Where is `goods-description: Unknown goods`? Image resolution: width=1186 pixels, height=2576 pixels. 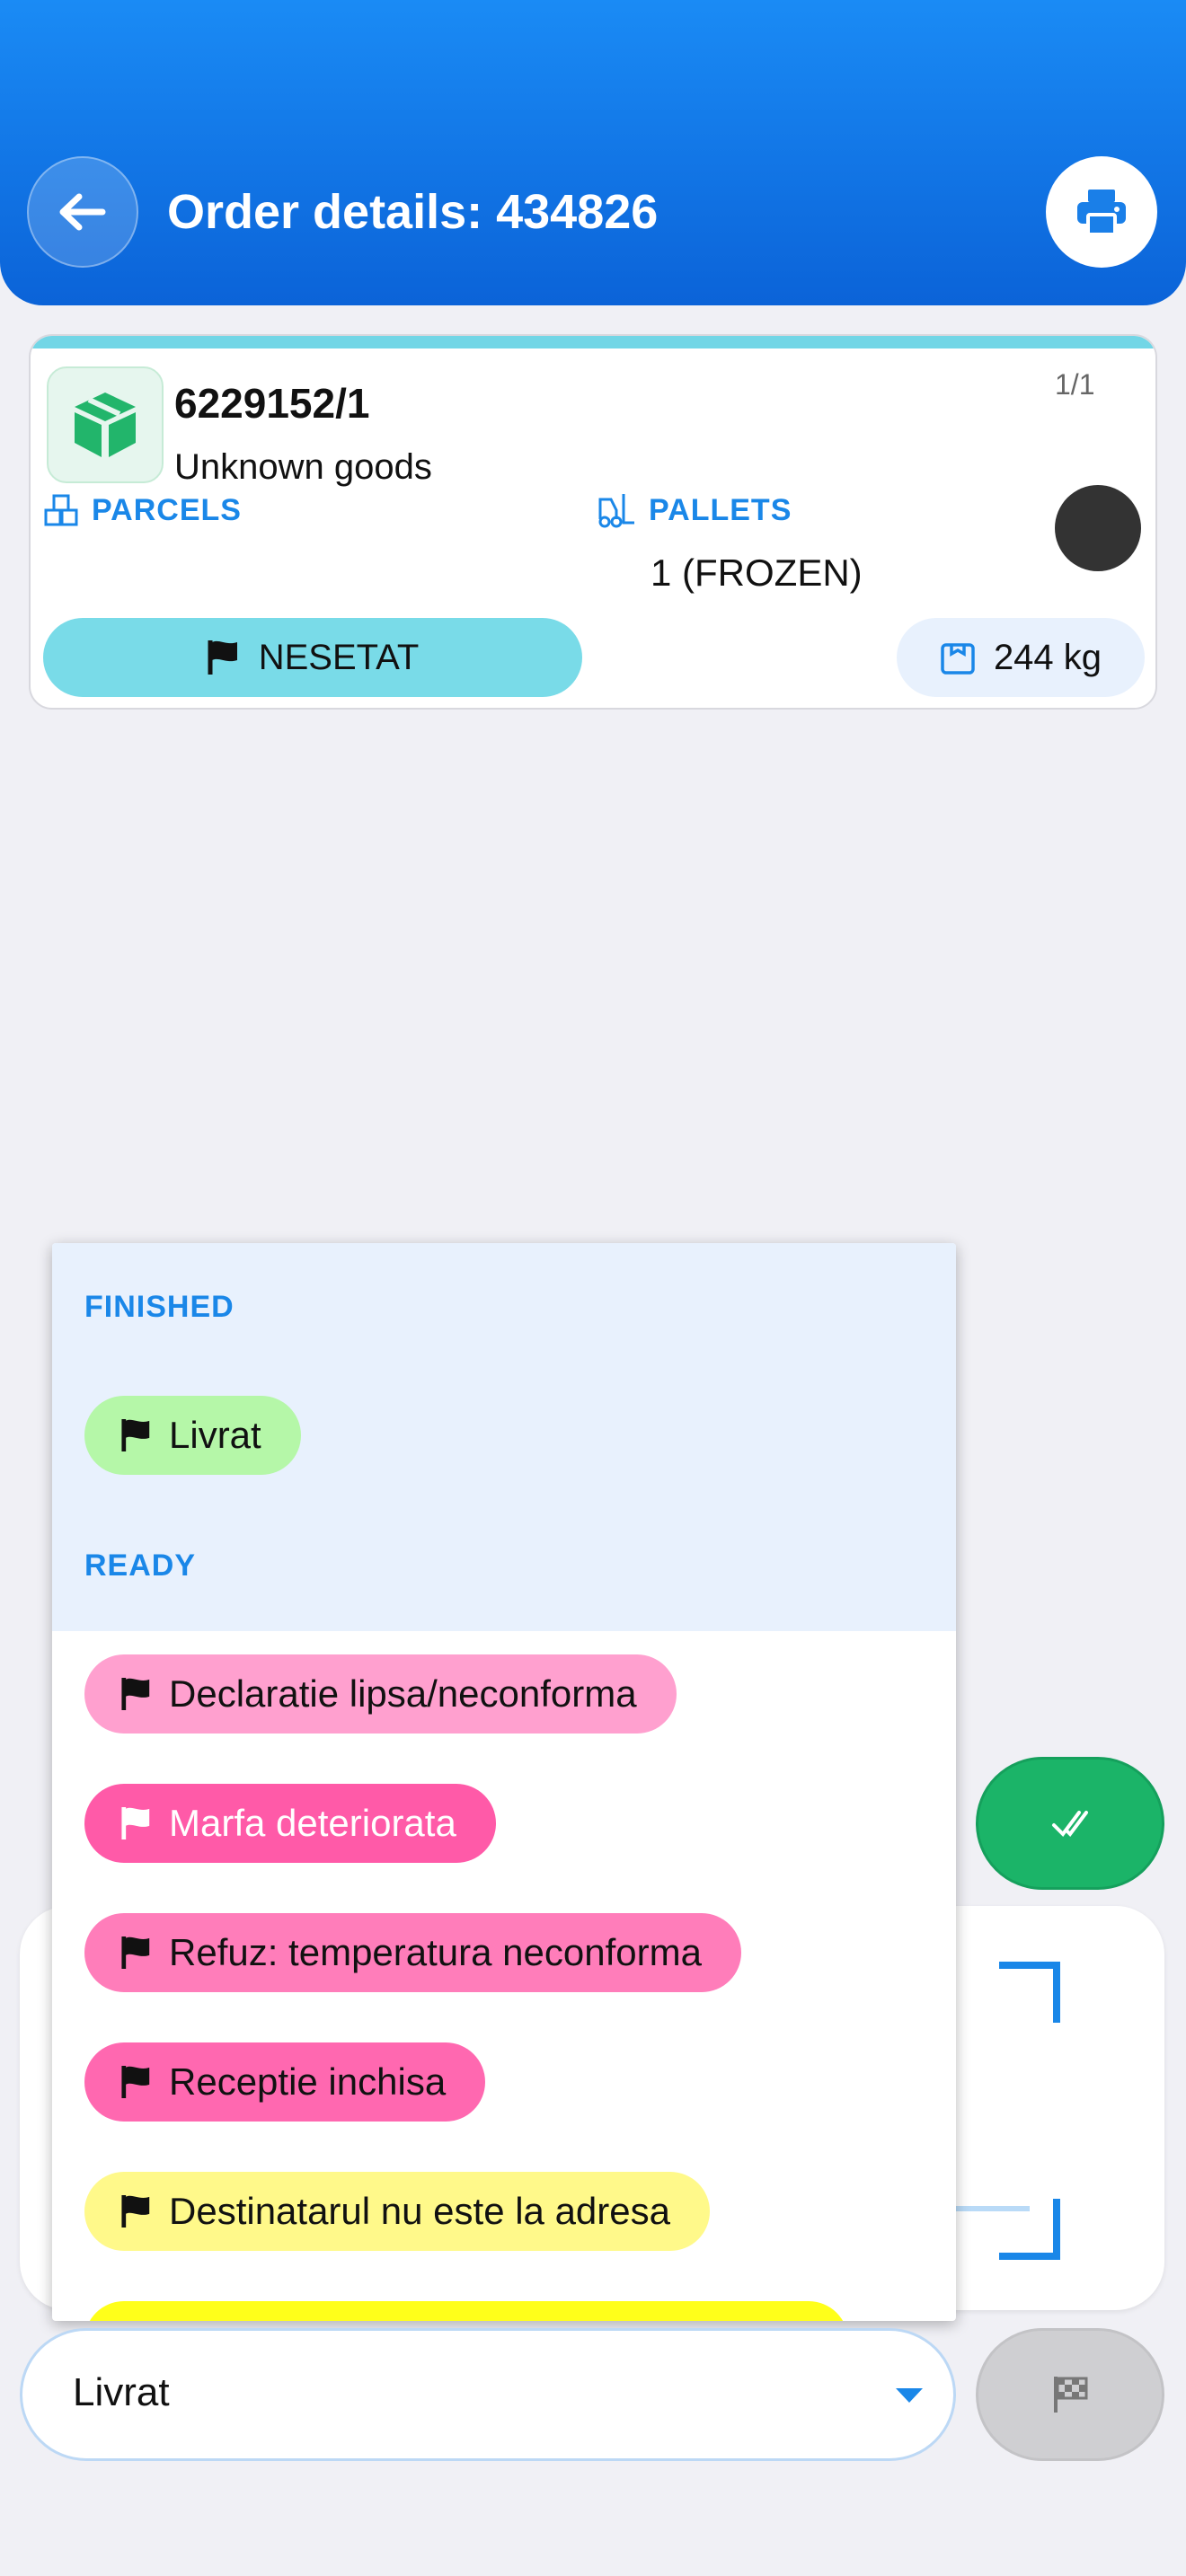 goods-description: Unknown goods is located at coordinates (303, 467).